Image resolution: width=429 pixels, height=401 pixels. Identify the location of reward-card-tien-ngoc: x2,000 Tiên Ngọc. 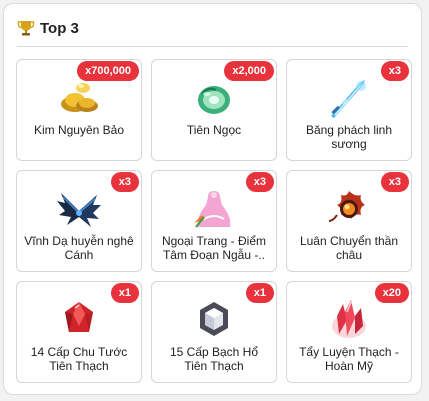
(214, 110).